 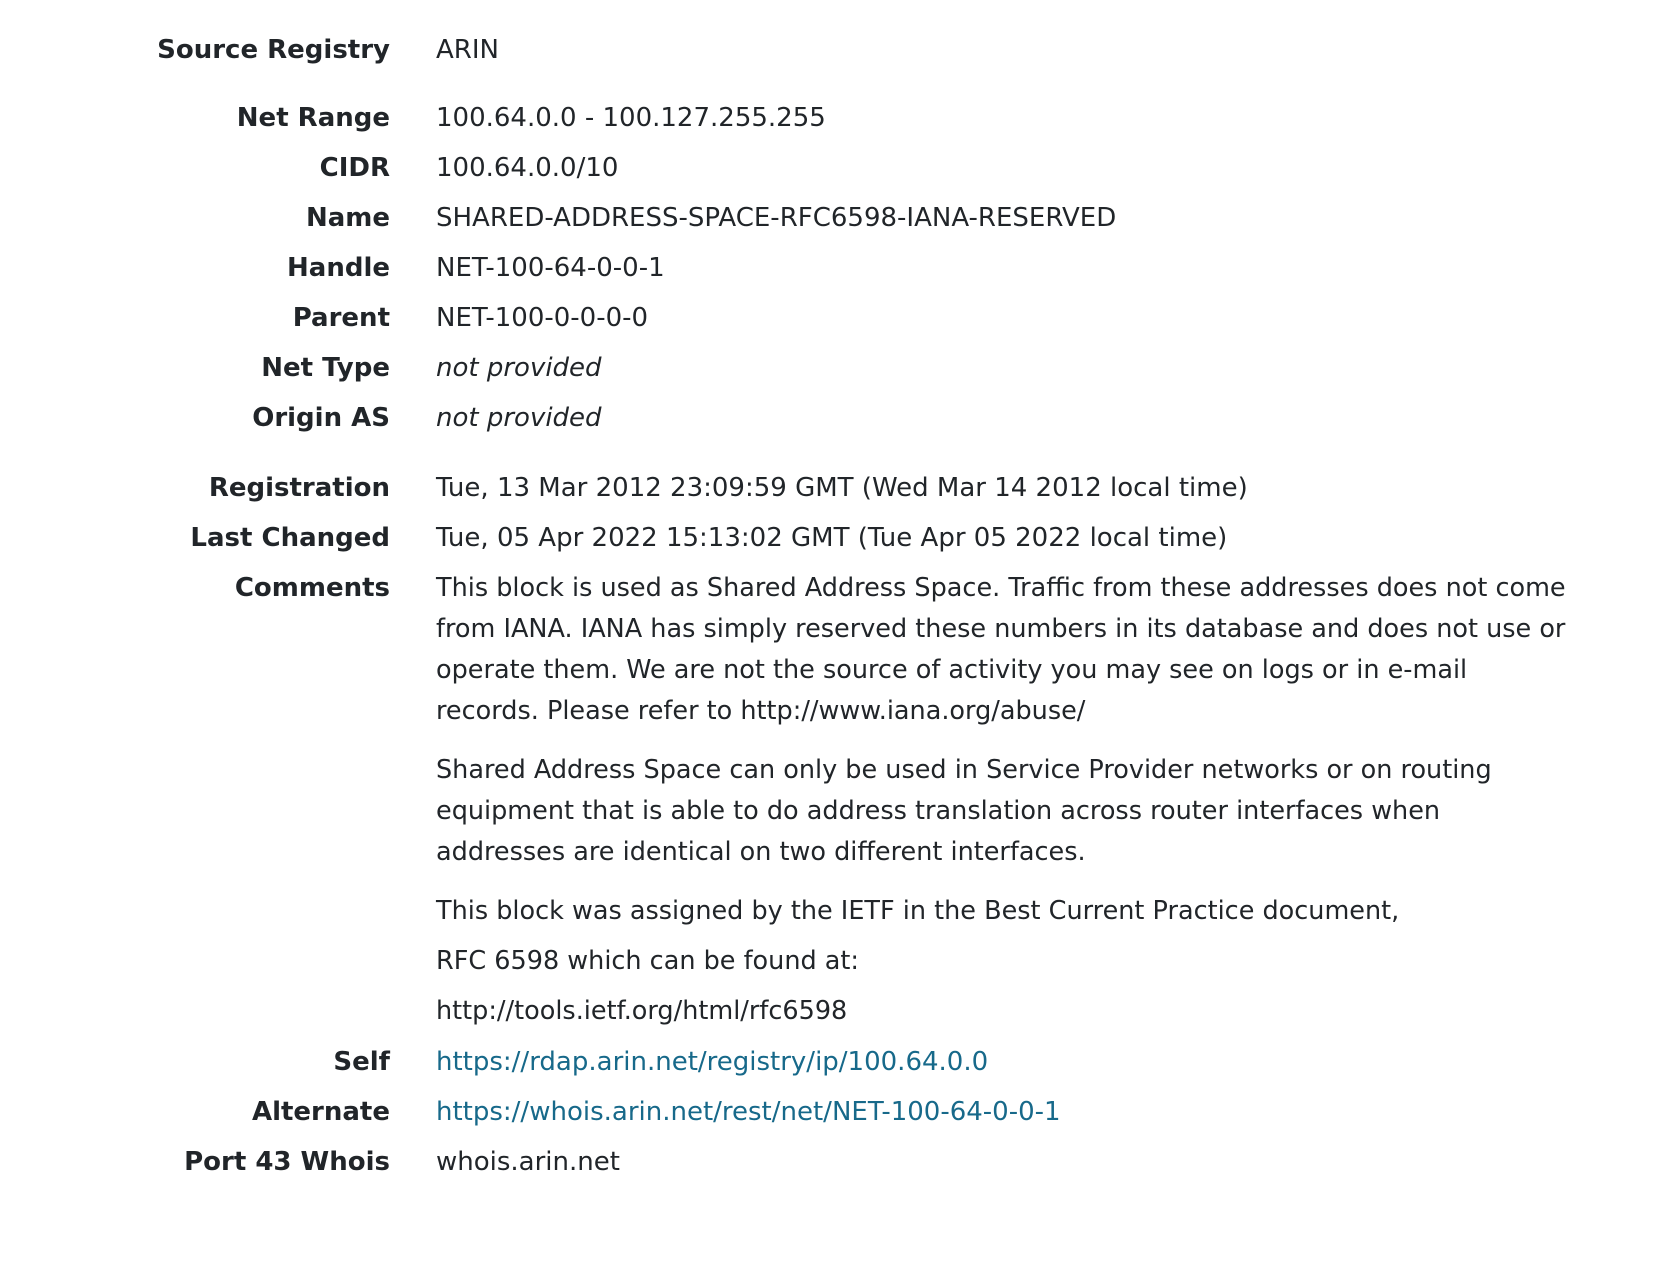 What do you see at coordinates (542, 318) in the screenshot?
I see `parent-value: NET-100-0-0-0-0` at bounding box center [542, 318].